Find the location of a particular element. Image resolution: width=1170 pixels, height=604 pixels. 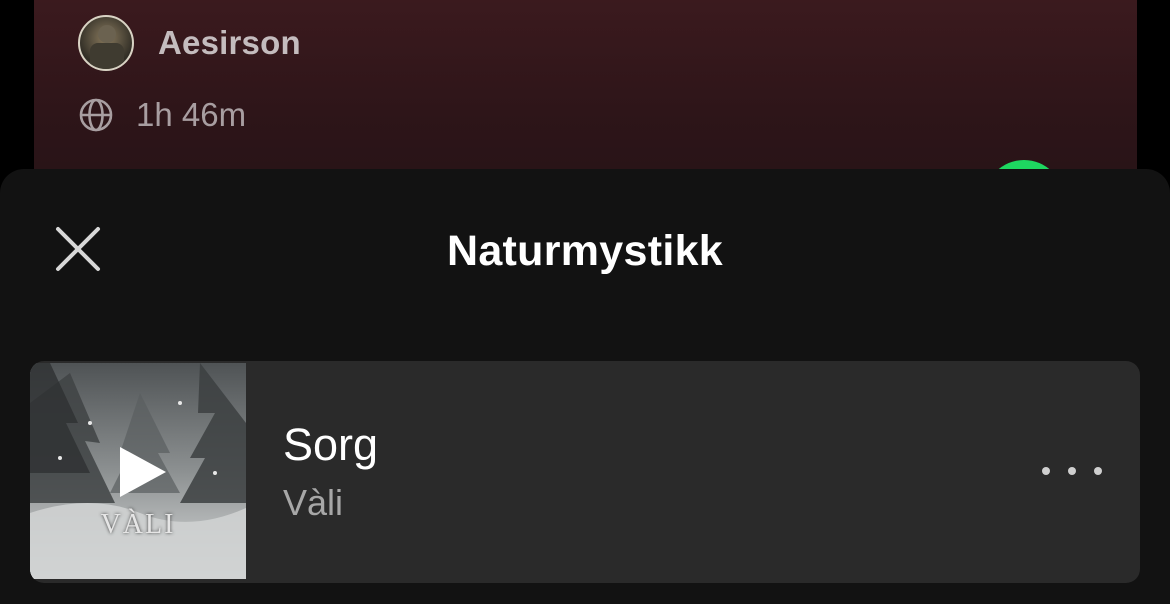

track-info: Sorg Vàli is located at coordinates (330, 473).